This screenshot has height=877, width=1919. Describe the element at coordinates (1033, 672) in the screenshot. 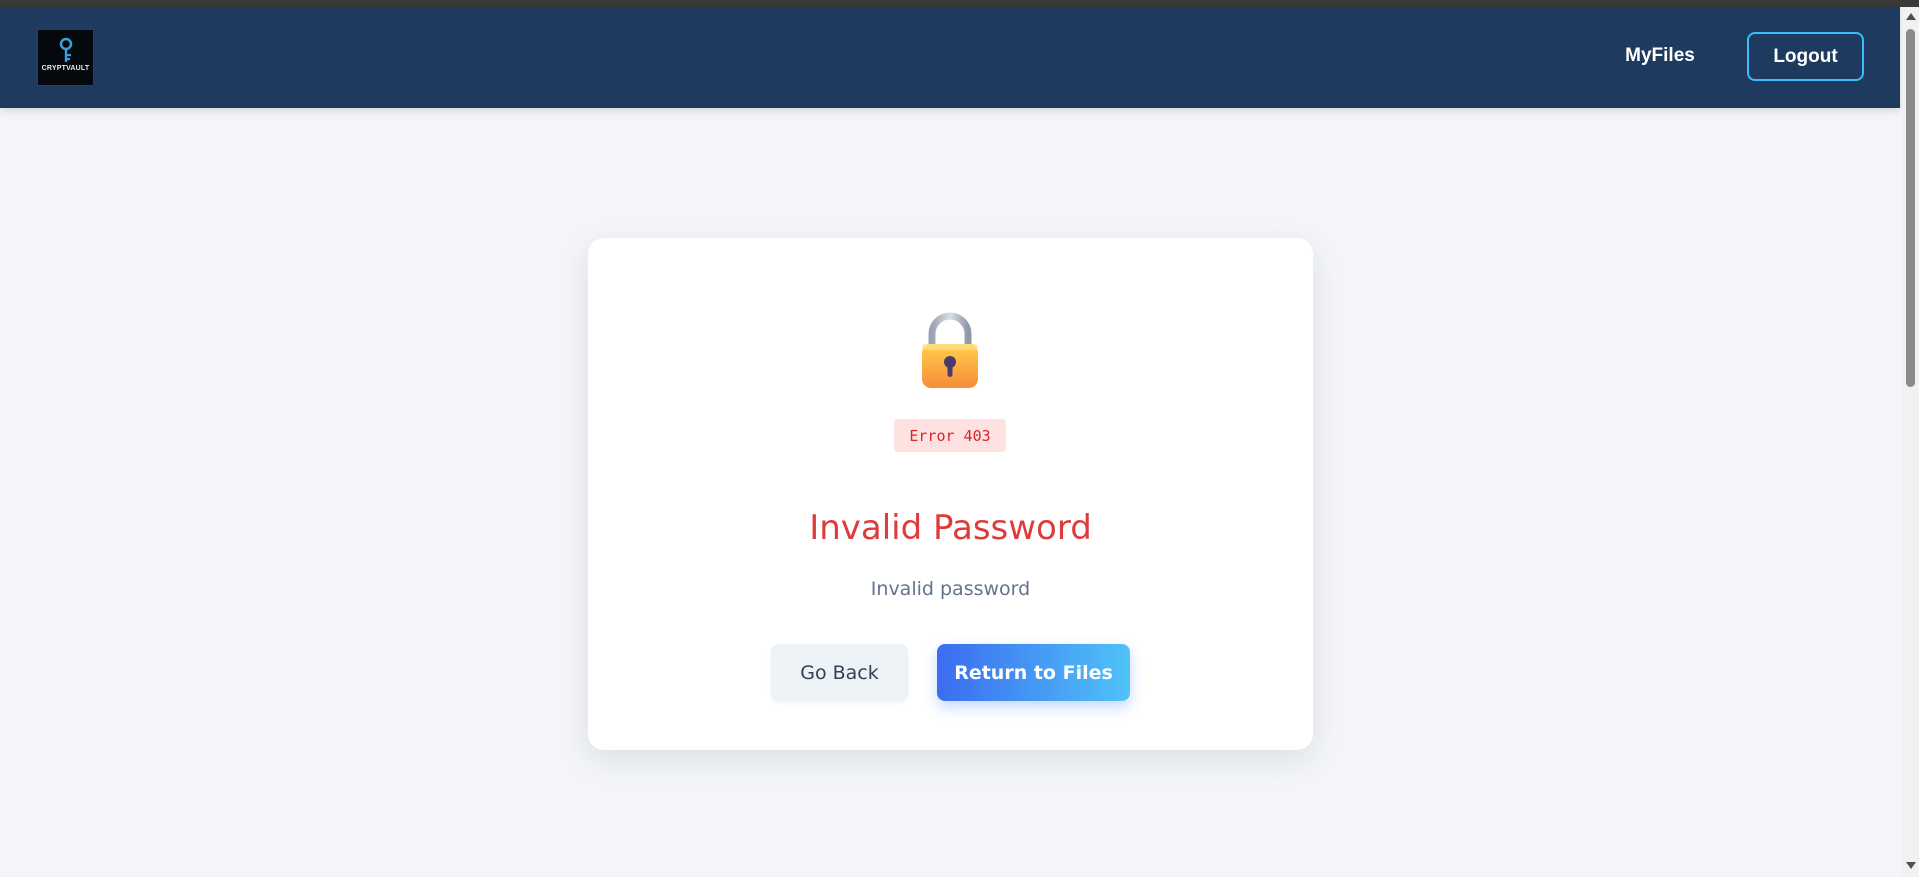

I see `return-to-files-button: Return to Files` at that location.